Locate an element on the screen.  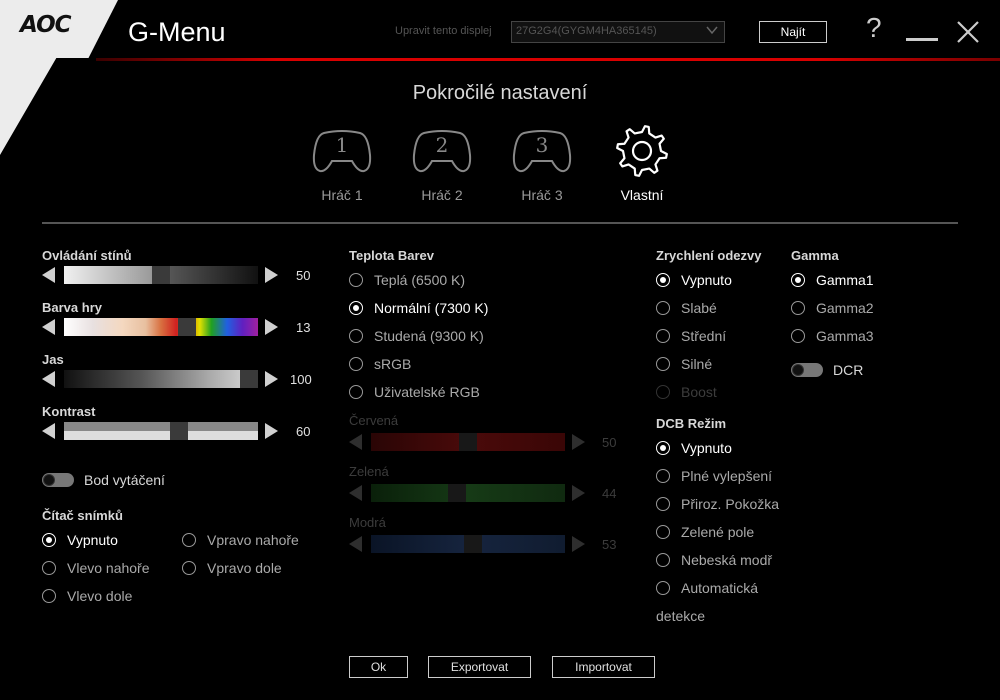
gamepad-number: 1 is located at coordinates (342, 145).